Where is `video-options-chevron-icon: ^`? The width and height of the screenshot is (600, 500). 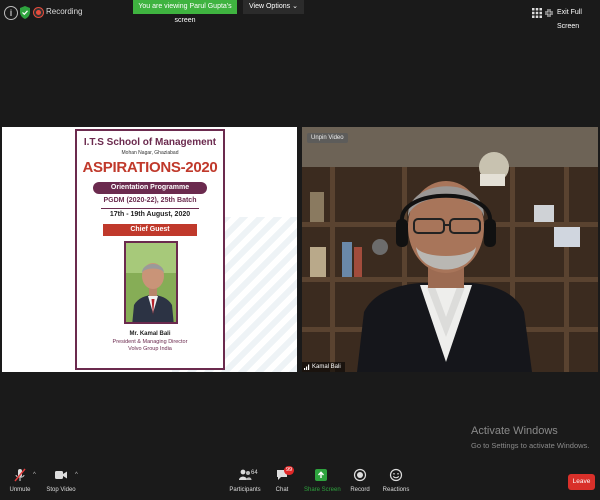 video-options-chevron-icon: ^ is located at coordinates (76, 475).